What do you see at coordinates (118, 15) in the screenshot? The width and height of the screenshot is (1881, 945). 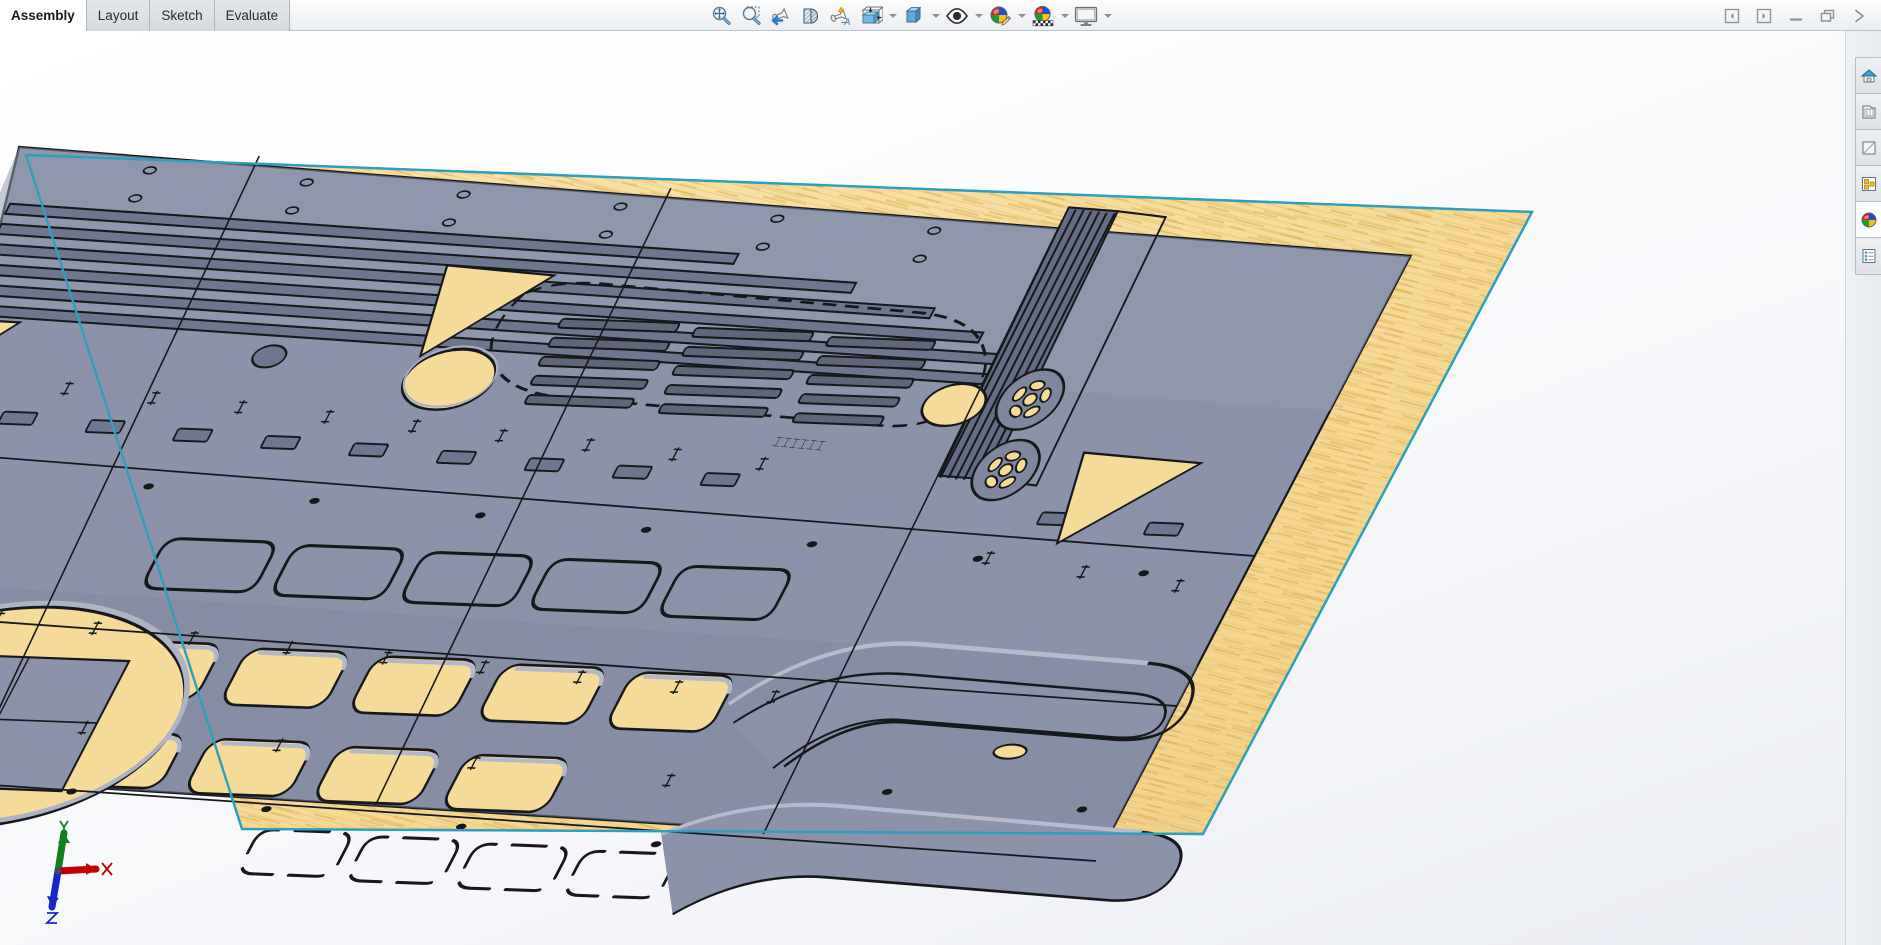 I see `tab-layout: Layout` at bounding box center [118, 15].